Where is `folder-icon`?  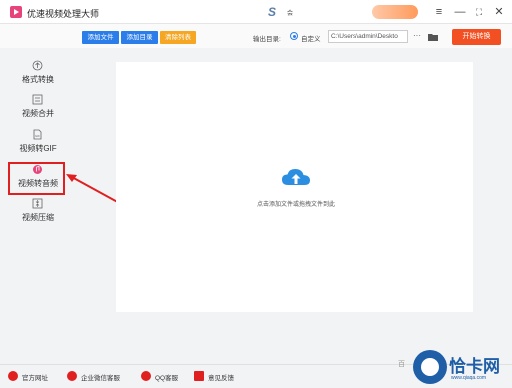 folder-icon is located at coordinates (433, 37).